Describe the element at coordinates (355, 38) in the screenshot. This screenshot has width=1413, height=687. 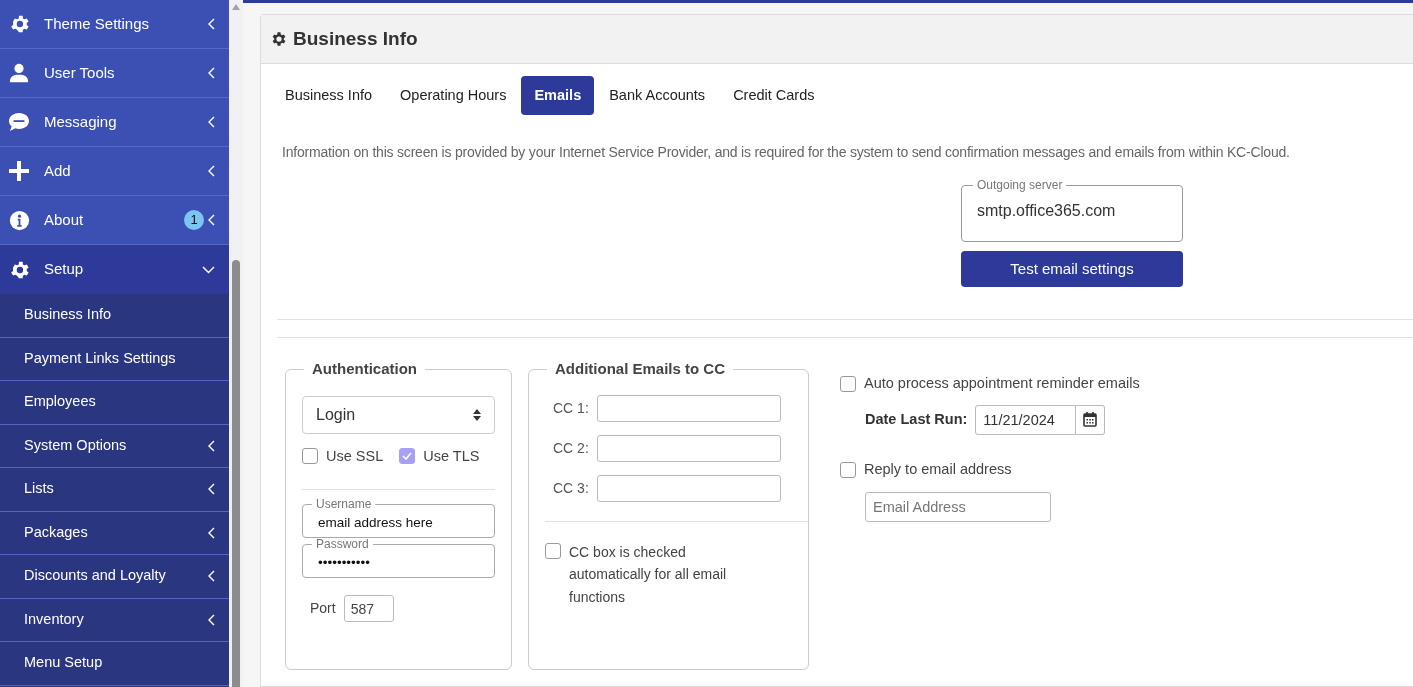
I see `page-title: Business Info` at that location.